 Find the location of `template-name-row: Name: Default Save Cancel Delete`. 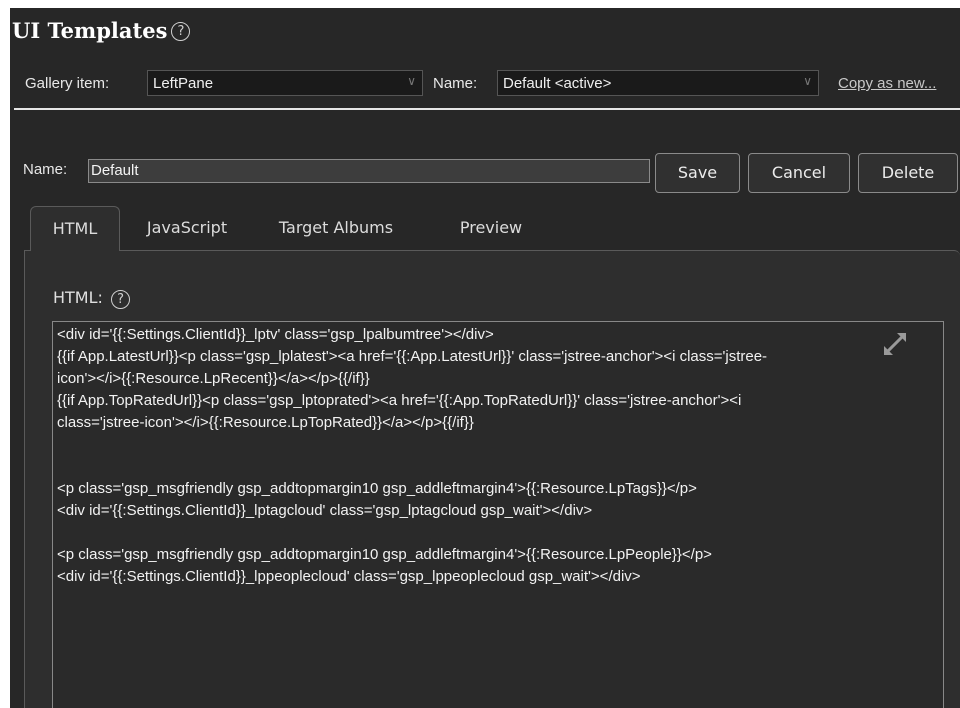

template-name-row: Name: Default Save Cancel Delete is located at coordinates (485, 173).